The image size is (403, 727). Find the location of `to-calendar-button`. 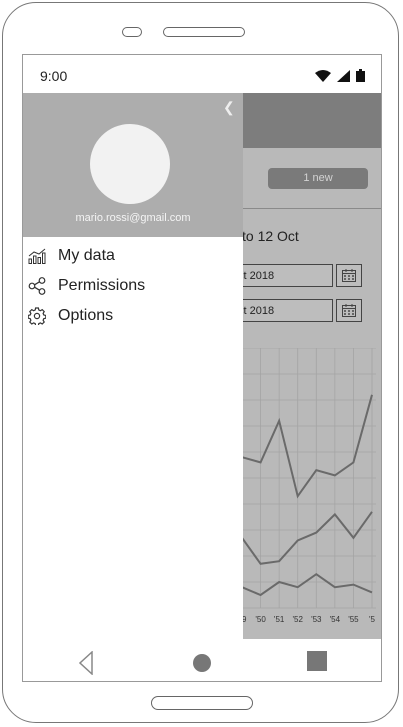

to-calendar-button is located at coordinates (349, 310).